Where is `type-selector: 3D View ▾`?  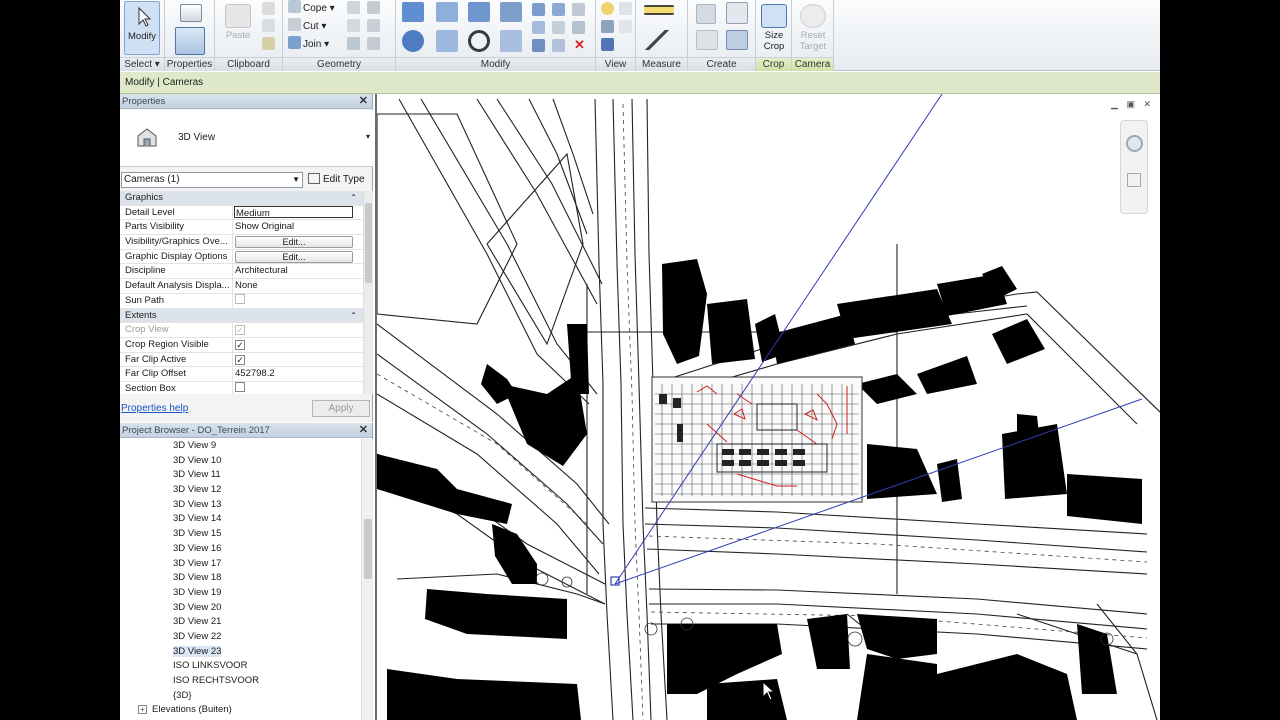 type-selector: 3D View ▾ is located at coordinates (246, 138).